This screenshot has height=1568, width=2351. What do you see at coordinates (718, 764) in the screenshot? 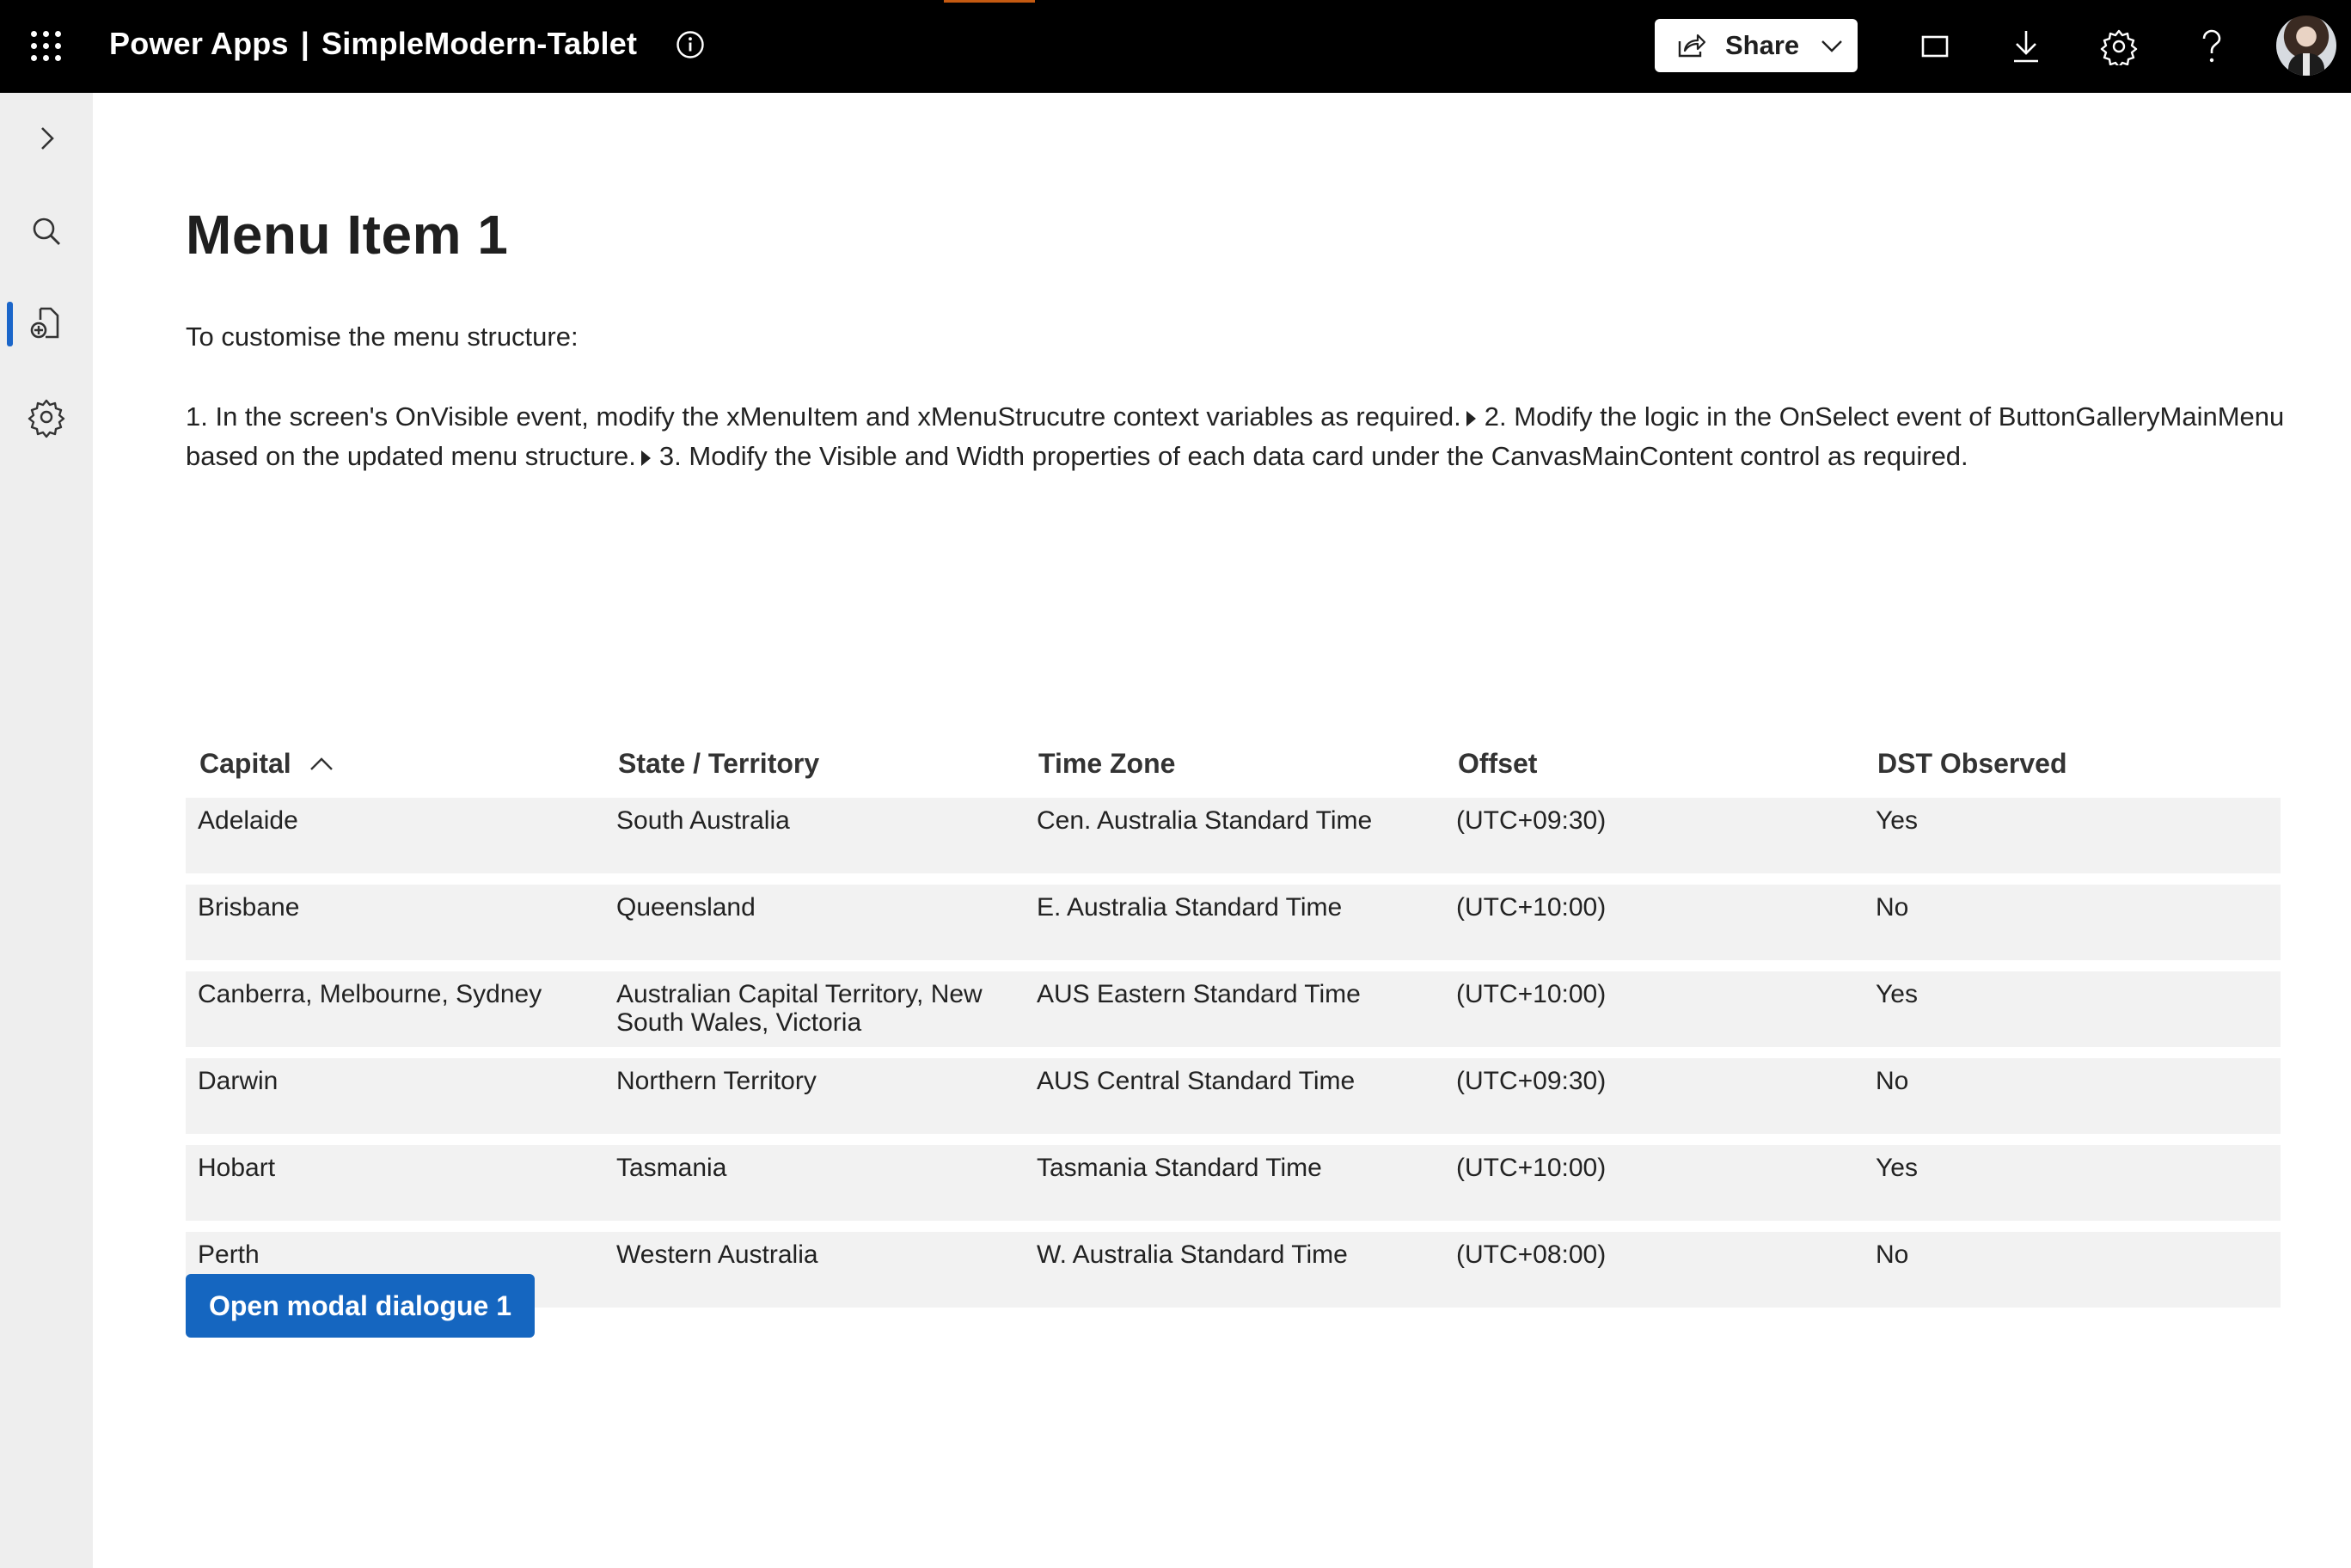
I see `column-header-state: State / Territory` at bounding box center [718, 764].